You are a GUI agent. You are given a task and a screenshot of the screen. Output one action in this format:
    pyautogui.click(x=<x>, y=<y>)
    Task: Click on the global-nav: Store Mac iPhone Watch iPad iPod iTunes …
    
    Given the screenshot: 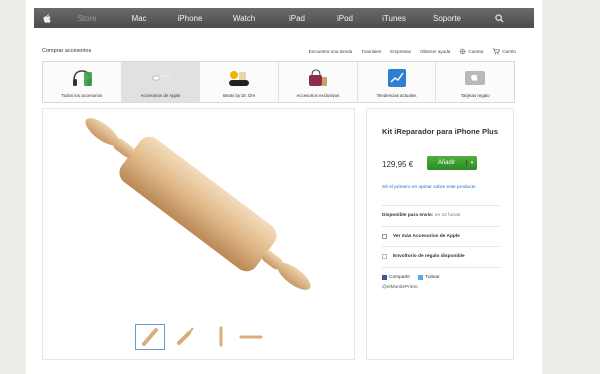 What is the action you would take?
    pyautogui.click(x=284, y=18)
    